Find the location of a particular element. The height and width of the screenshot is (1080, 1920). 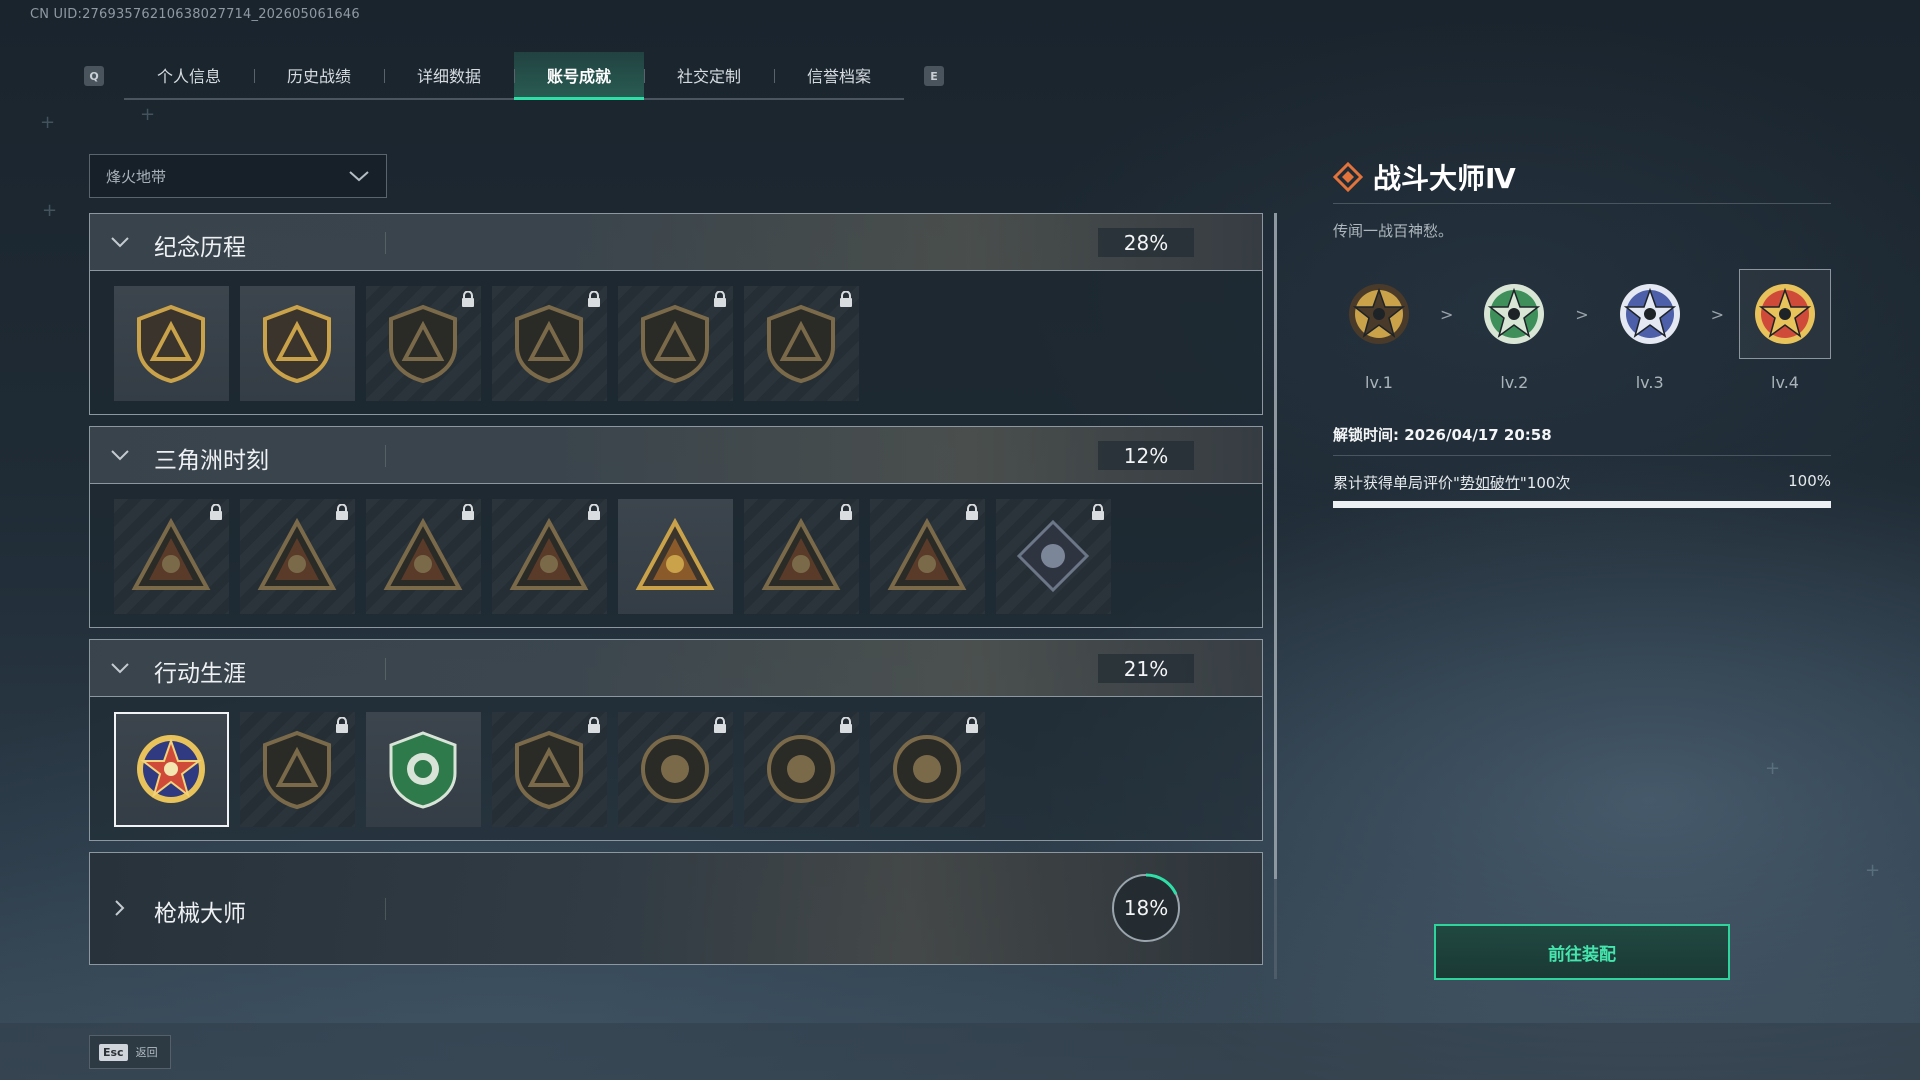

category-progress: 21% is located at coordinates (1146, 668).